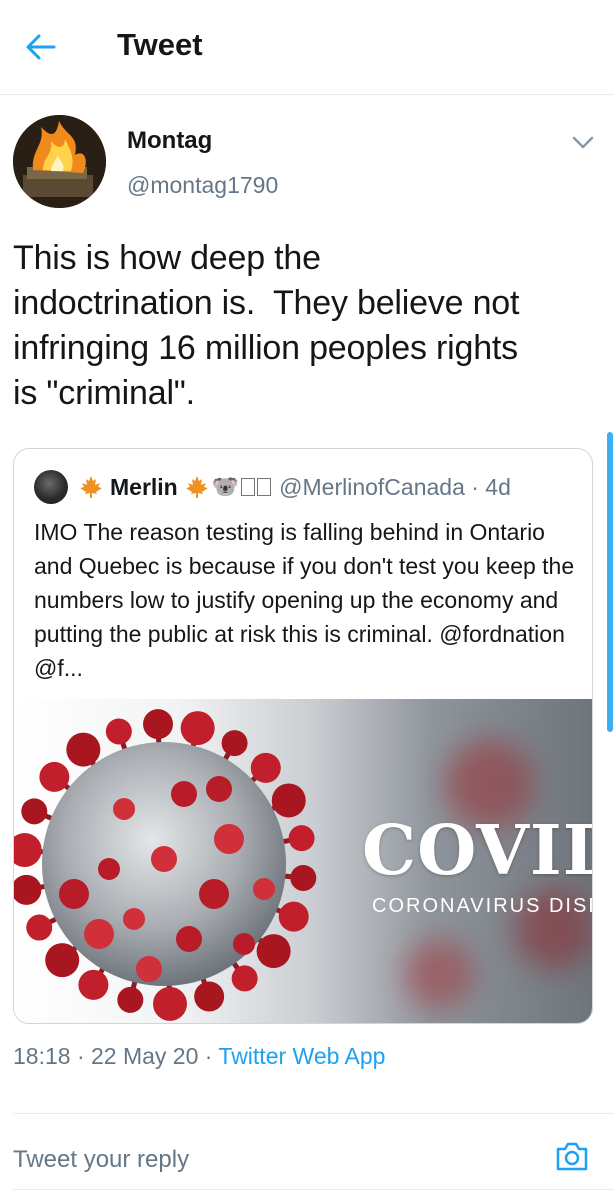 This screenshot has width=614, height=1200. I want to click on quoted-tweet-header: Merlin 🐨 @MerlinofCanada · 4d, so click(272, 487).